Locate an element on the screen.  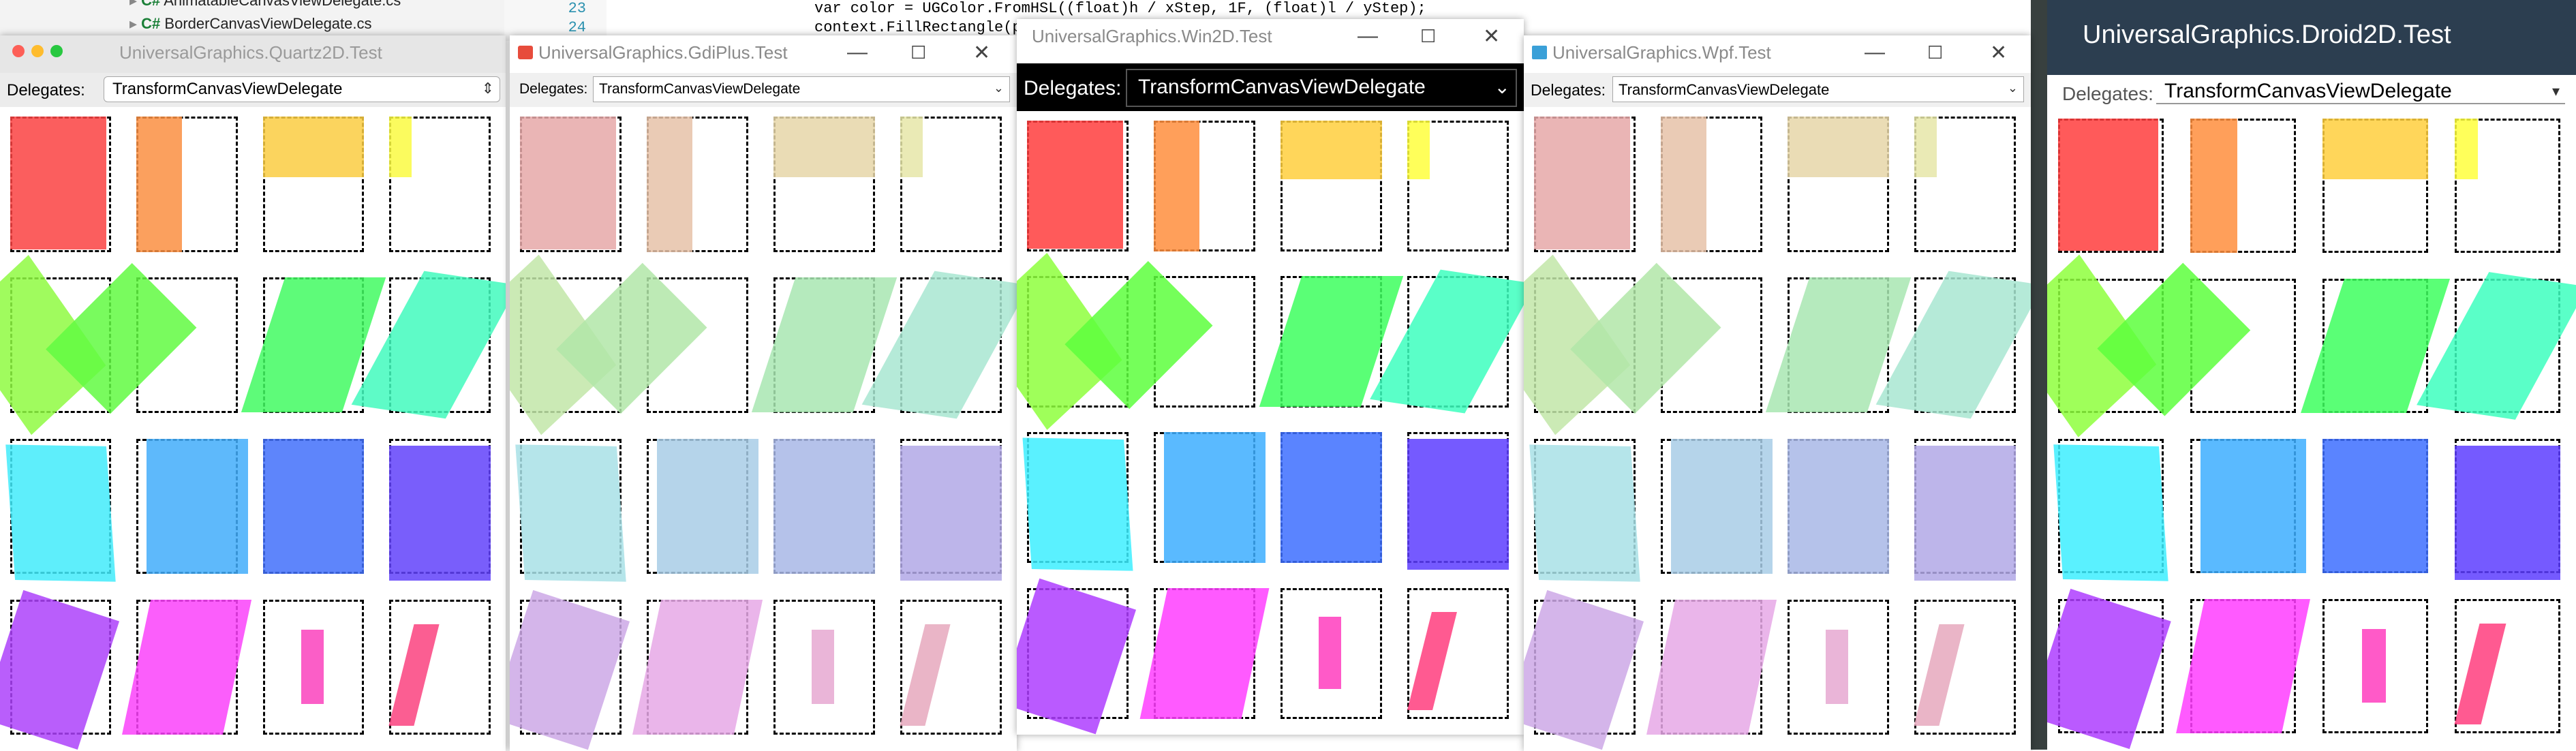
maximize-icon is located at coordinates (56, 51).